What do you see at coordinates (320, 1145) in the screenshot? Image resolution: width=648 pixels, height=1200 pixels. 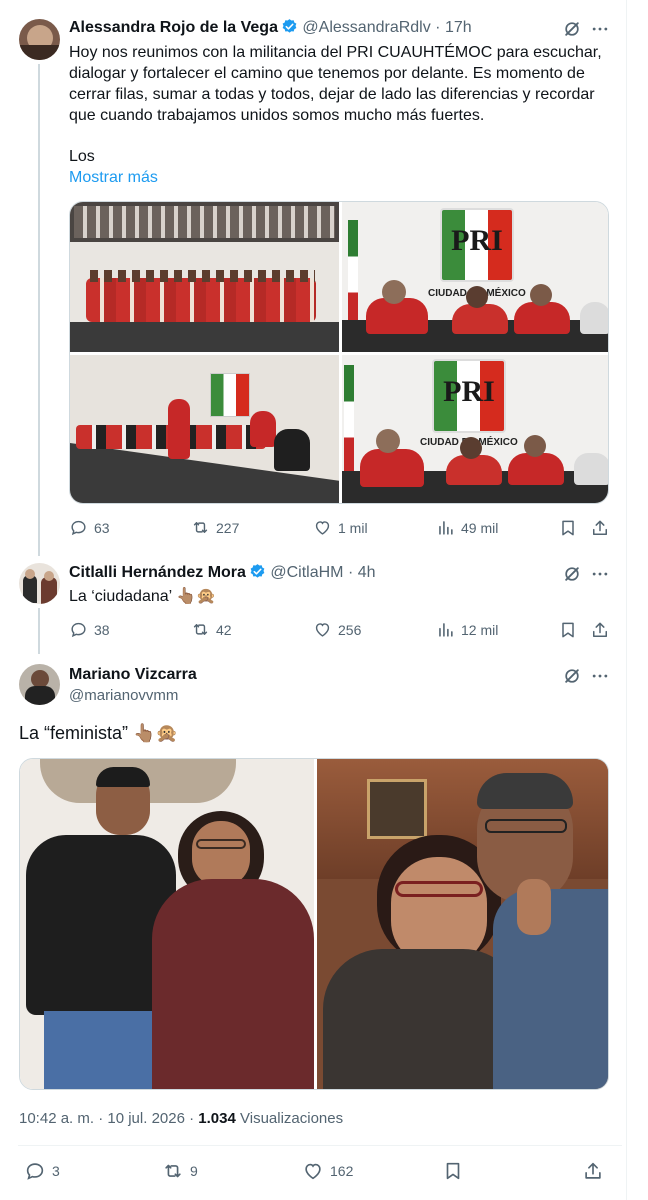 I see `divider` at bounding box center [320, 1145].